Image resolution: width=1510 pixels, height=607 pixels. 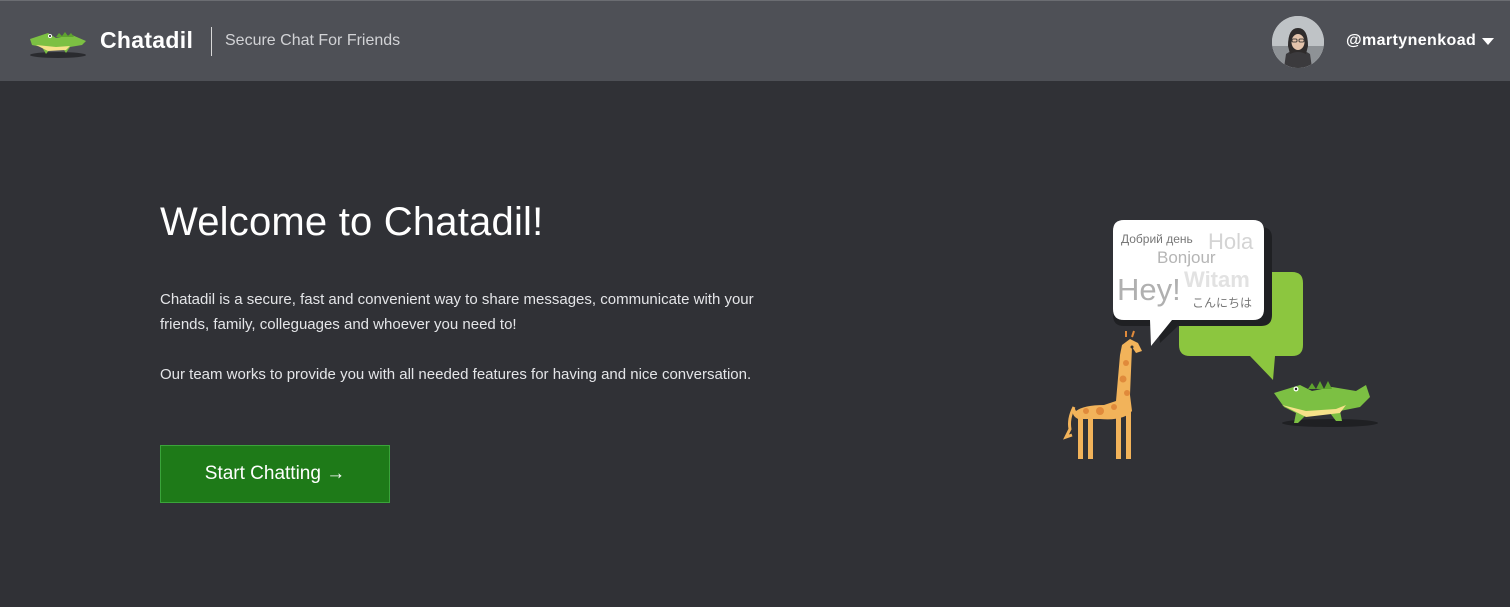 What do you see at coordinates (211, 41) in the screenshot?
I see `brand-divider` at bounding box center [211, 41].